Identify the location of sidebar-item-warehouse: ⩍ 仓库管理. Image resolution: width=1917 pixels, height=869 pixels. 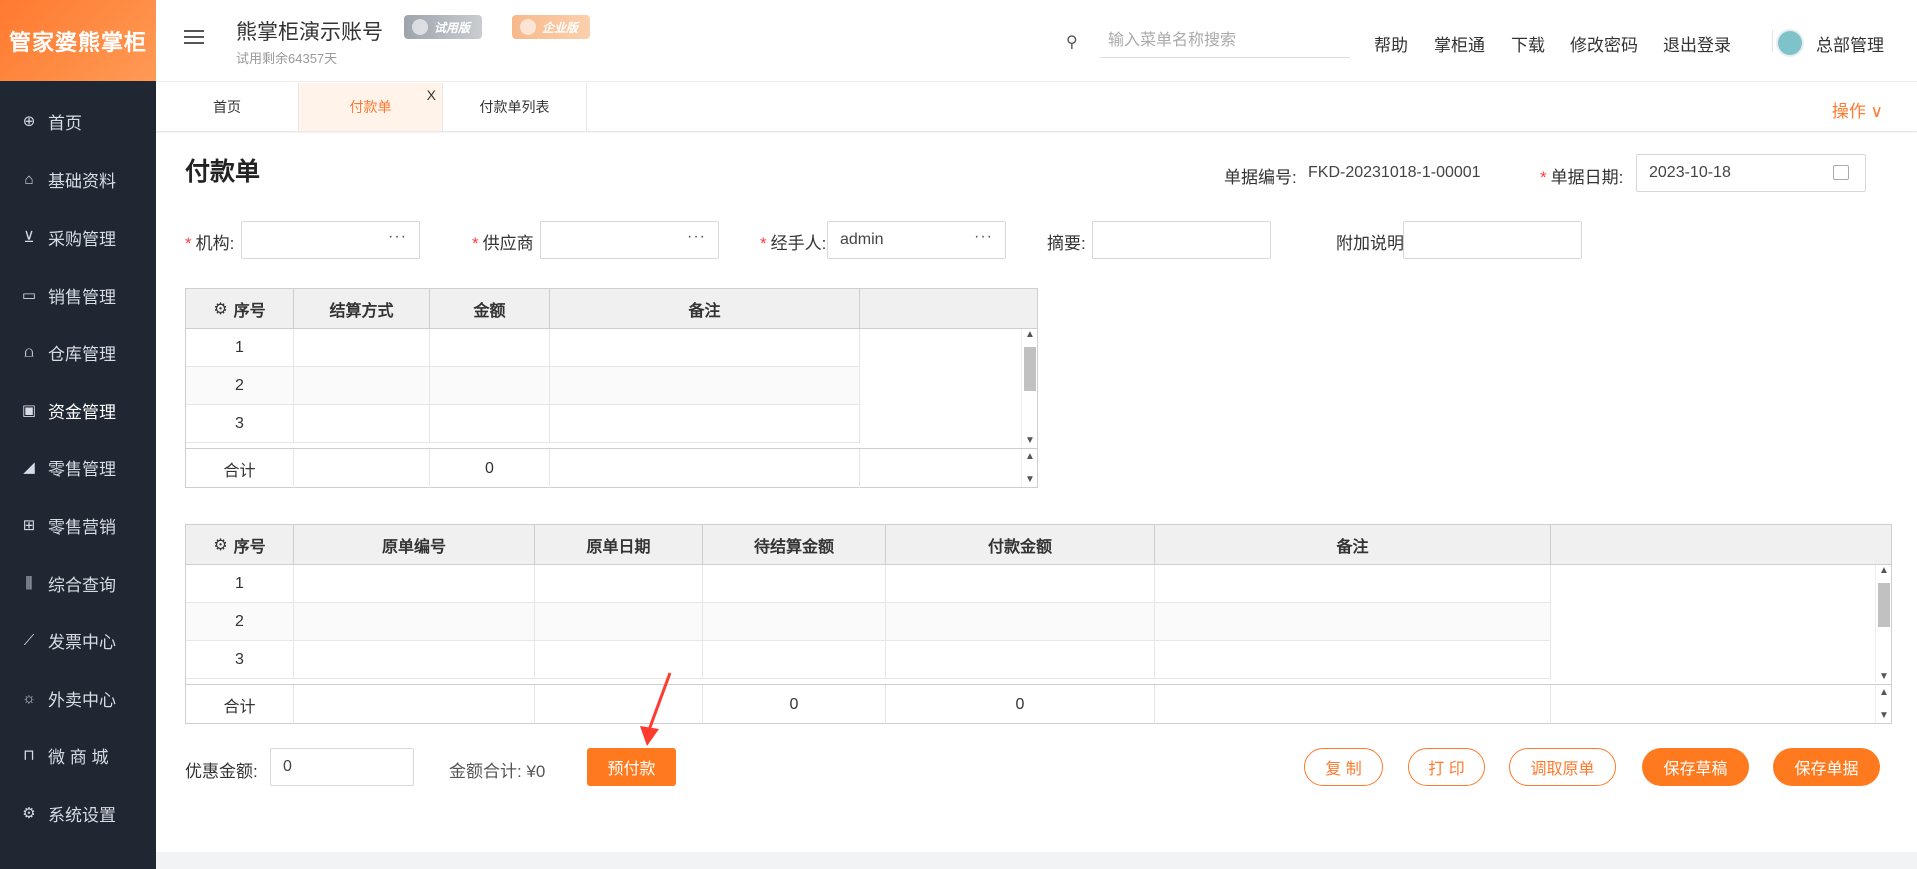
(78, 352).